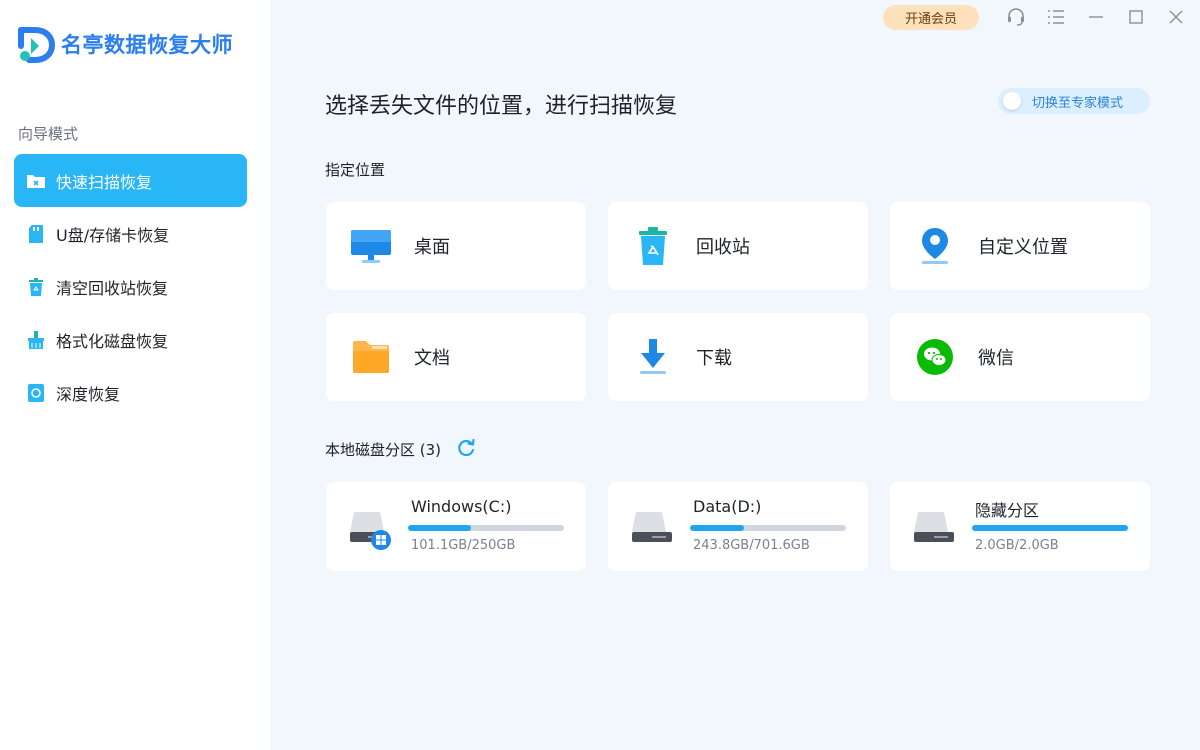 The height and width of the screenshot is (750, 1200). What do you see at coordinates (463, 545) in the screenshot?
I see `disk-size: 101.1GB/250GB` at bounding box center [463, 545].